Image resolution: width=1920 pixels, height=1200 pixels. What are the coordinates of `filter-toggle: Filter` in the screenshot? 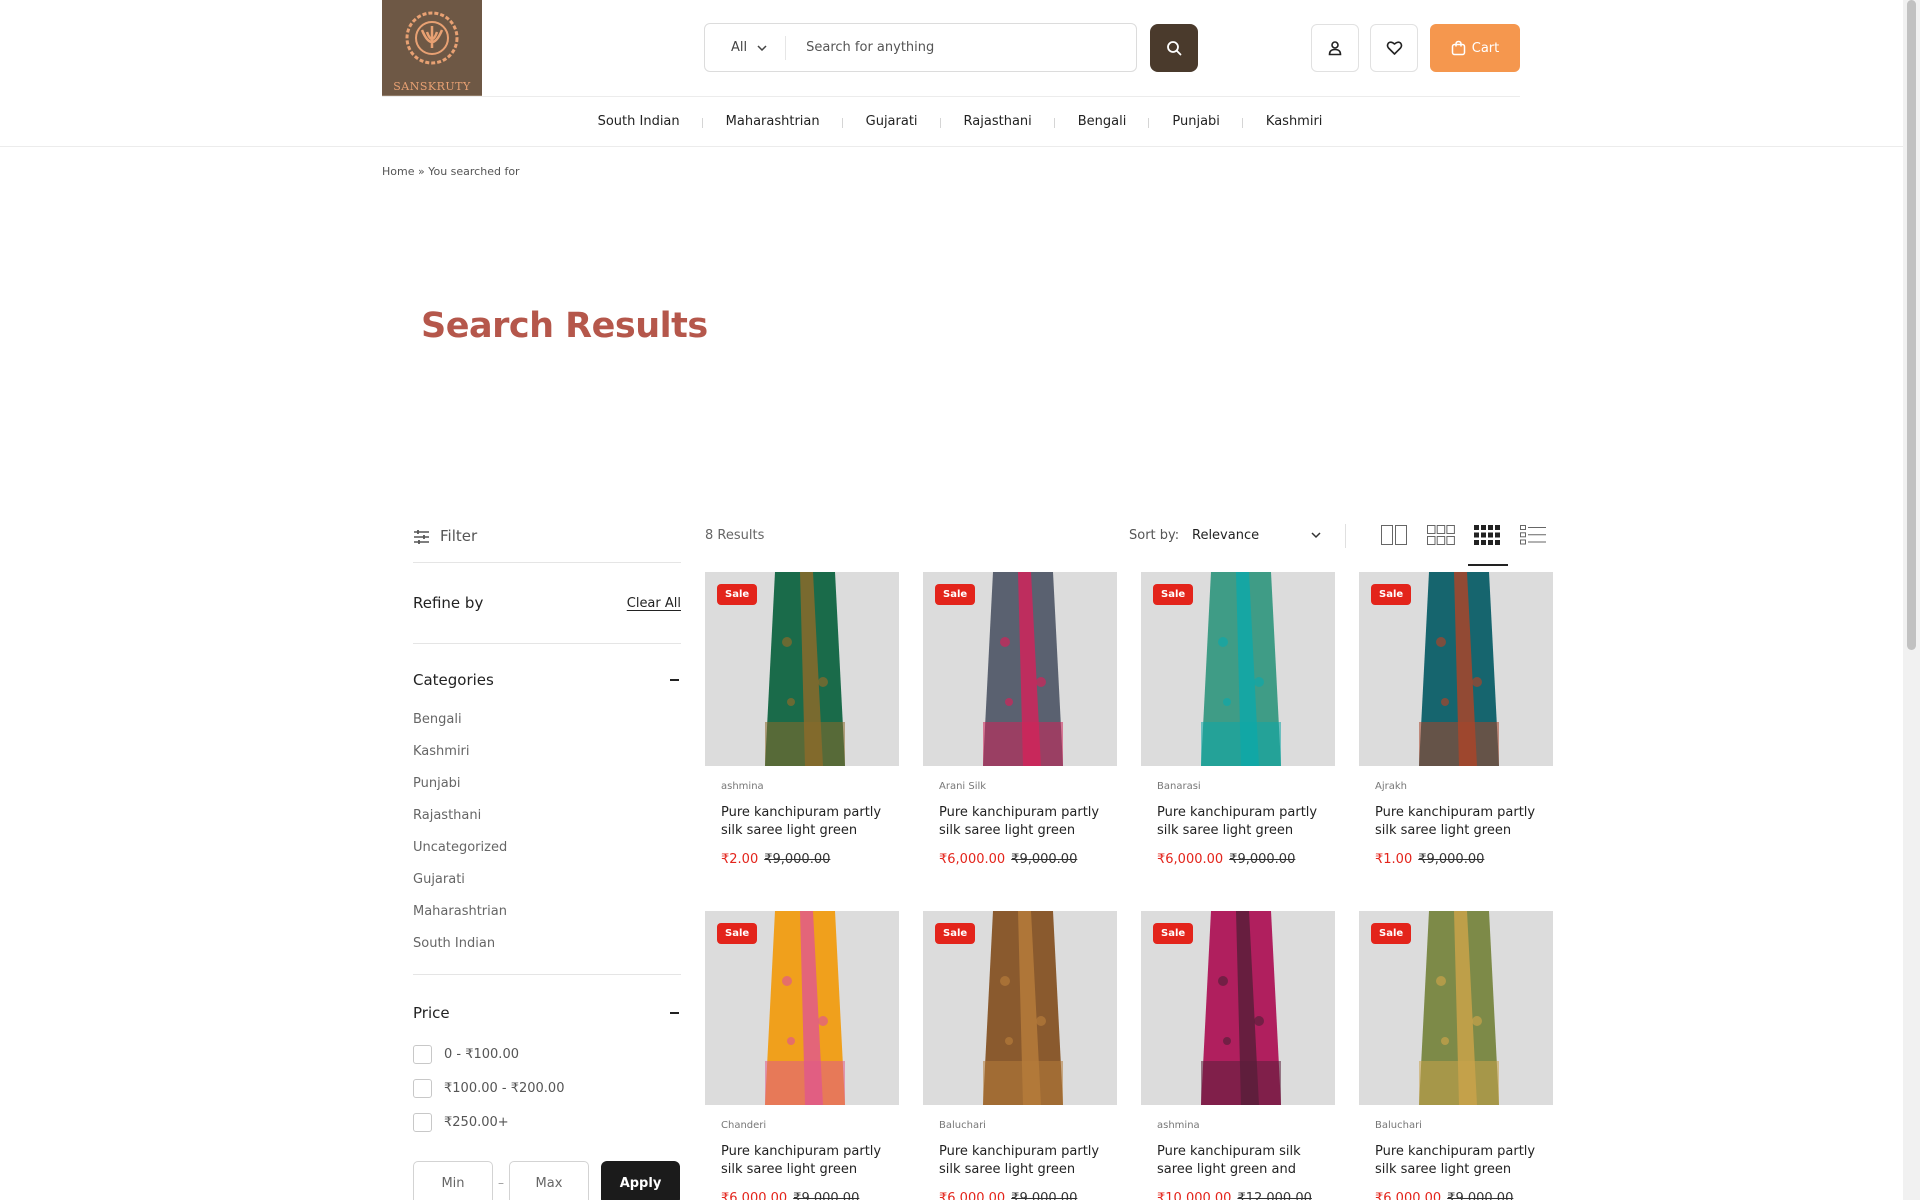 It's located at (547, 536).